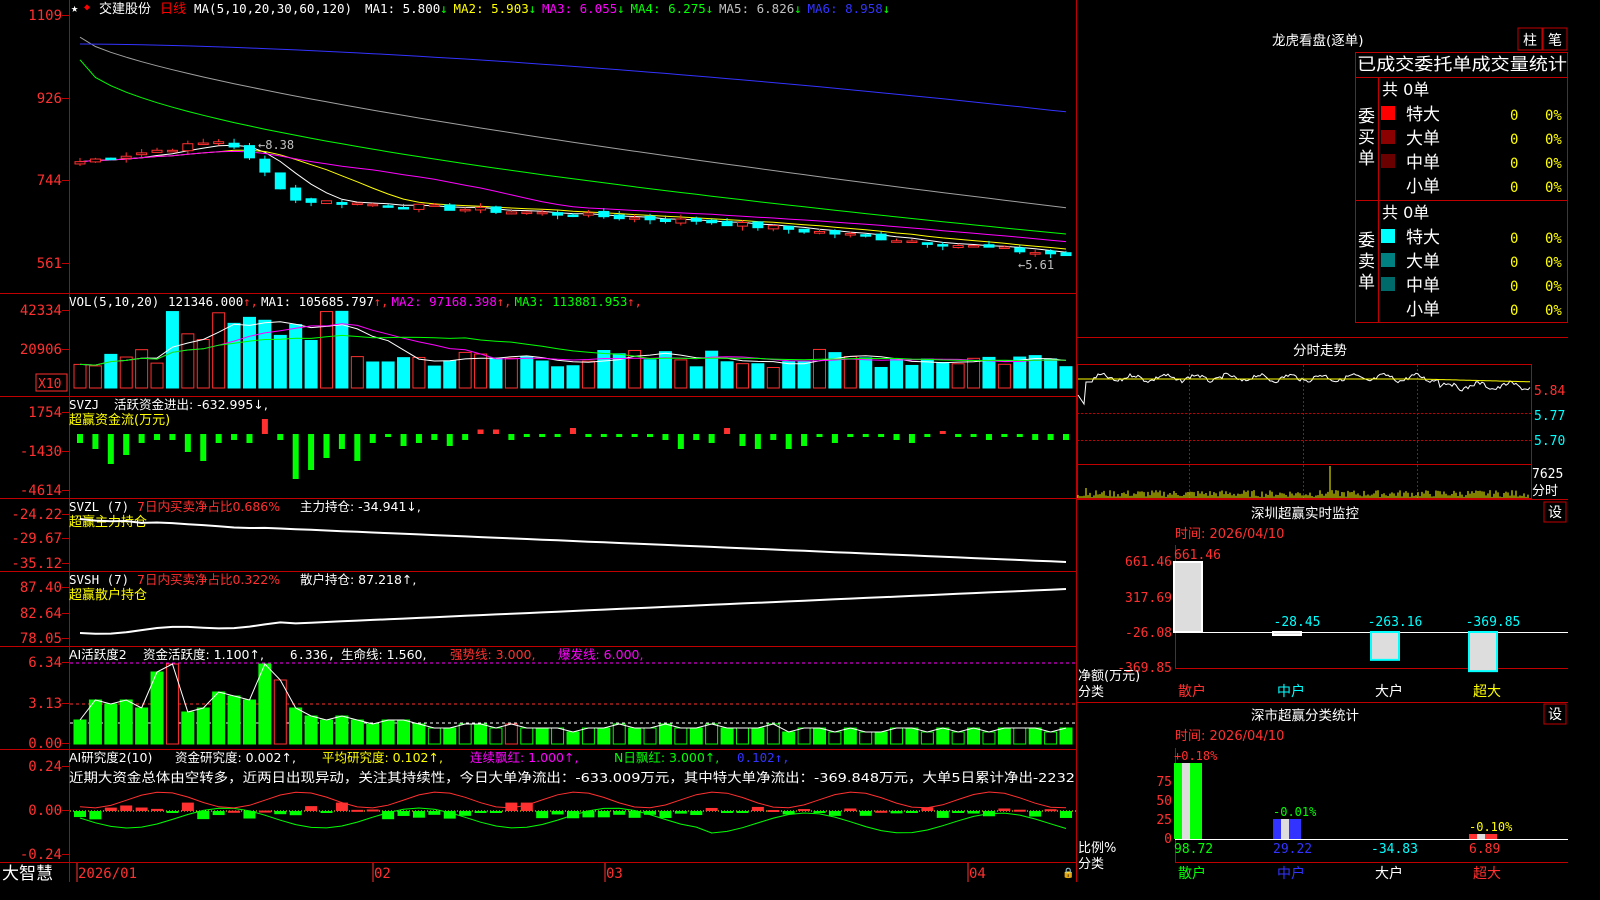 This screenshot has width=1600, height=900. What do you see at coordinates (74, 8) in the screenshot?
I see `star-icon: ★` at bounding box center [74, 8].